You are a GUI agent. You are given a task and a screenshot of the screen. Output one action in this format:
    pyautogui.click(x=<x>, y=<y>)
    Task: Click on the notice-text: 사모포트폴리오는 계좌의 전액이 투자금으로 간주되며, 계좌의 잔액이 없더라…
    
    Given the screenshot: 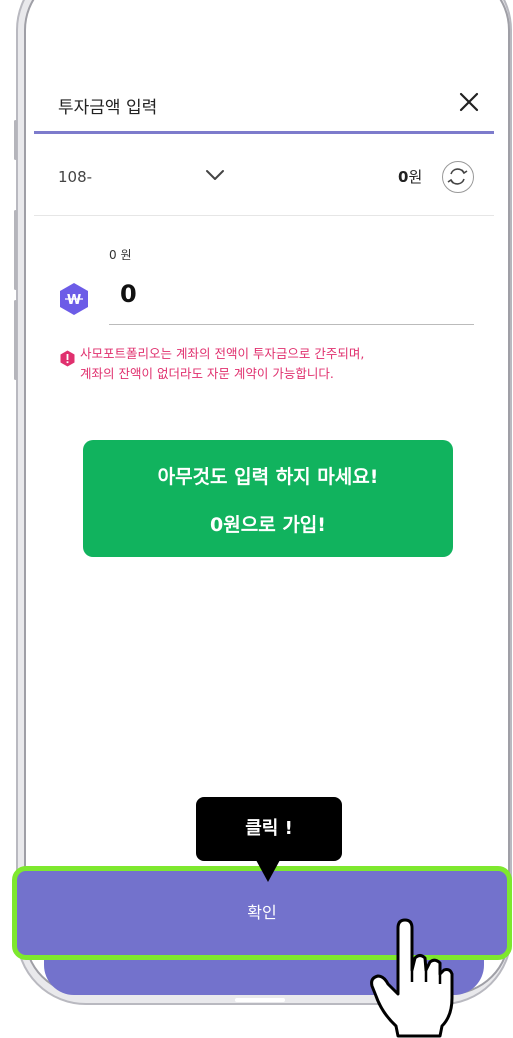 What is the action you would take?
    pyautogui.click(x=222, y=364)
    